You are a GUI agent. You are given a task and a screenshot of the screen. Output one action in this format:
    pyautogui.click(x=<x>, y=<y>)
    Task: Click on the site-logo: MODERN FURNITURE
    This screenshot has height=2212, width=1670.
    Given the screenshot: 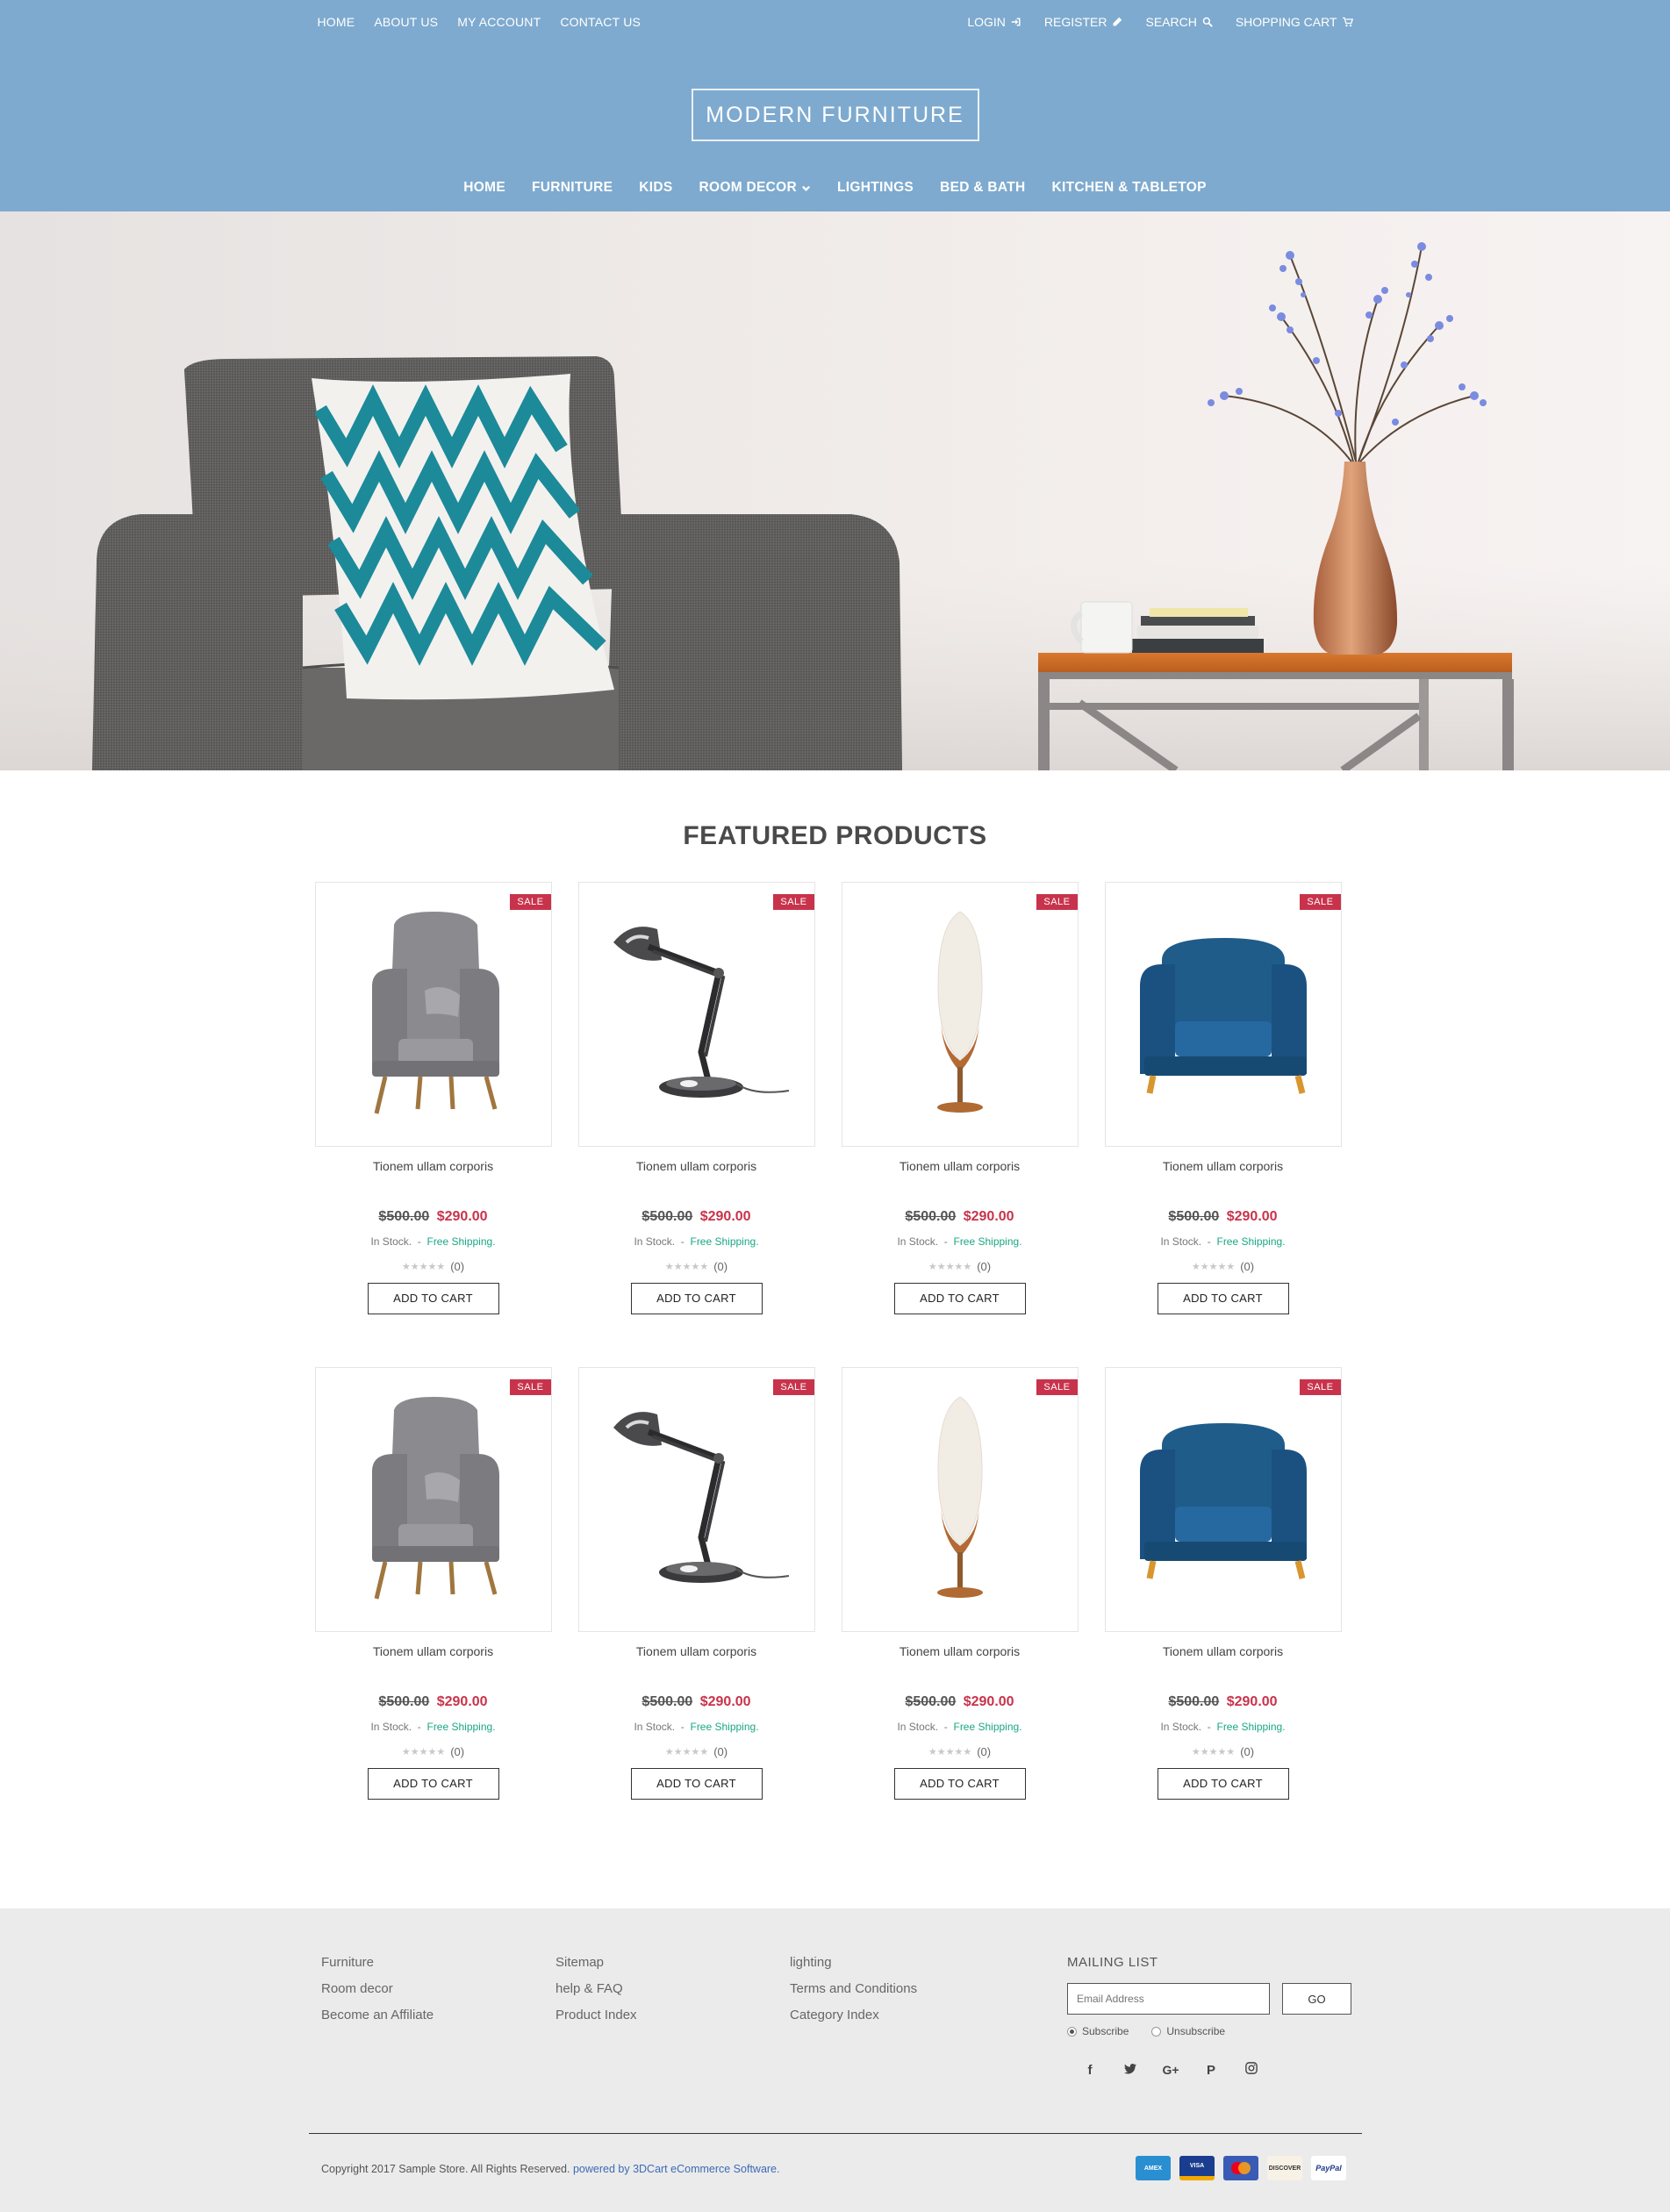 What is the action you would take?
    pyautogui.click(x=835, y=115)
    